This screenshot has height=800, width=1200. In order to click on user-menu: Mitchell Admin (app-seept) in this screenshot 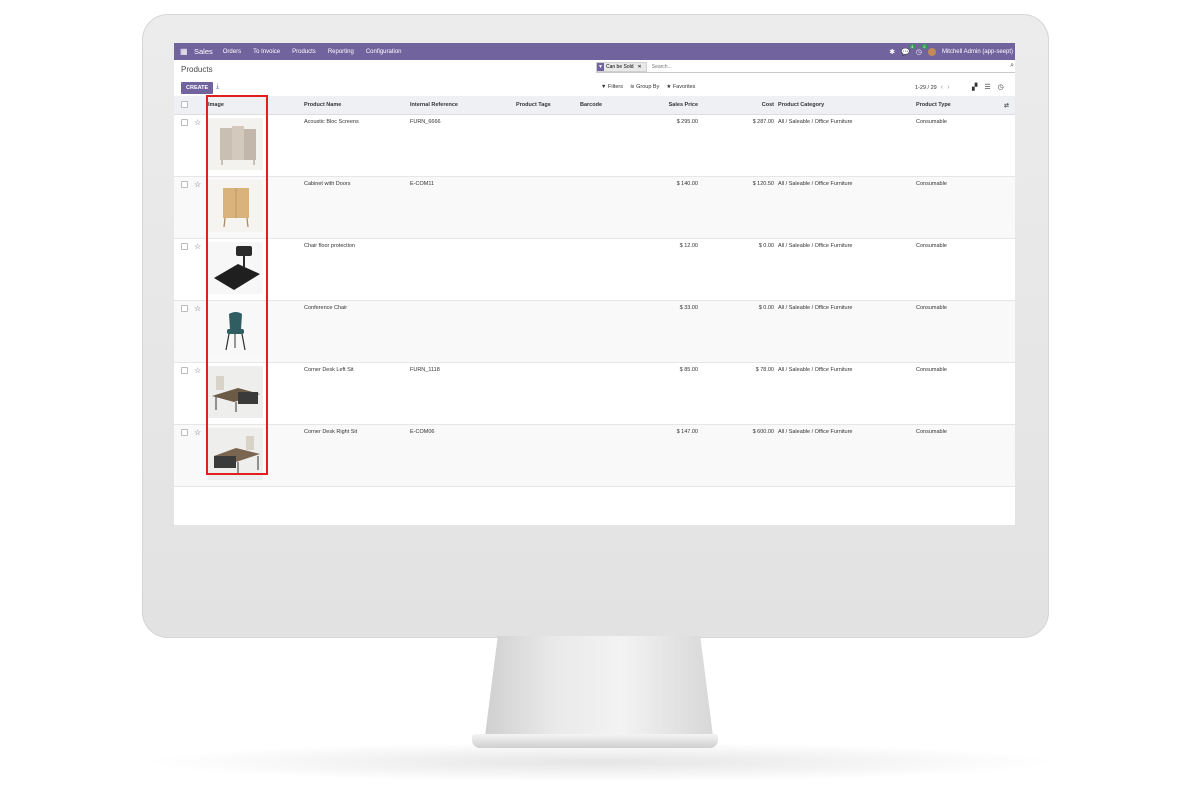, I will do `click(977, 52)`.